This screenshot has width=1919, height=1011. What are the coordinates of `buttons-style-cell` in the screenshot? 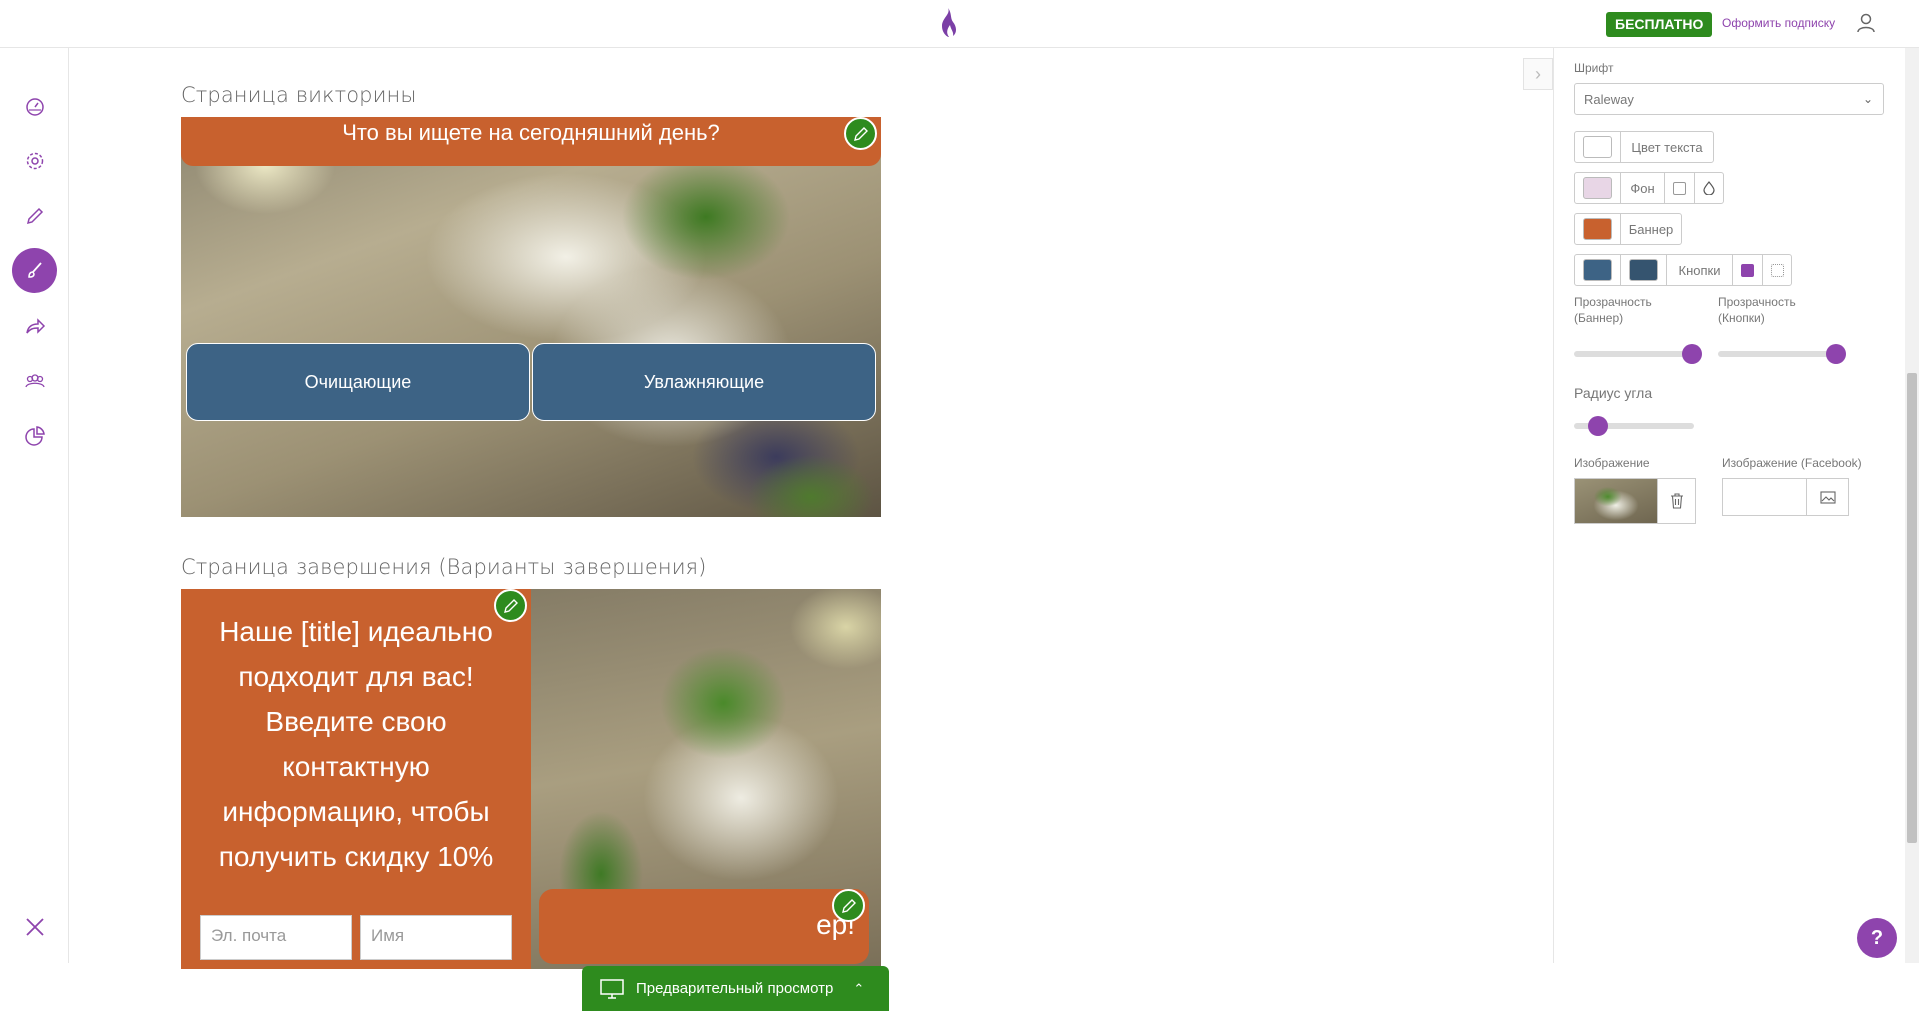 It's located at (1777, 270).